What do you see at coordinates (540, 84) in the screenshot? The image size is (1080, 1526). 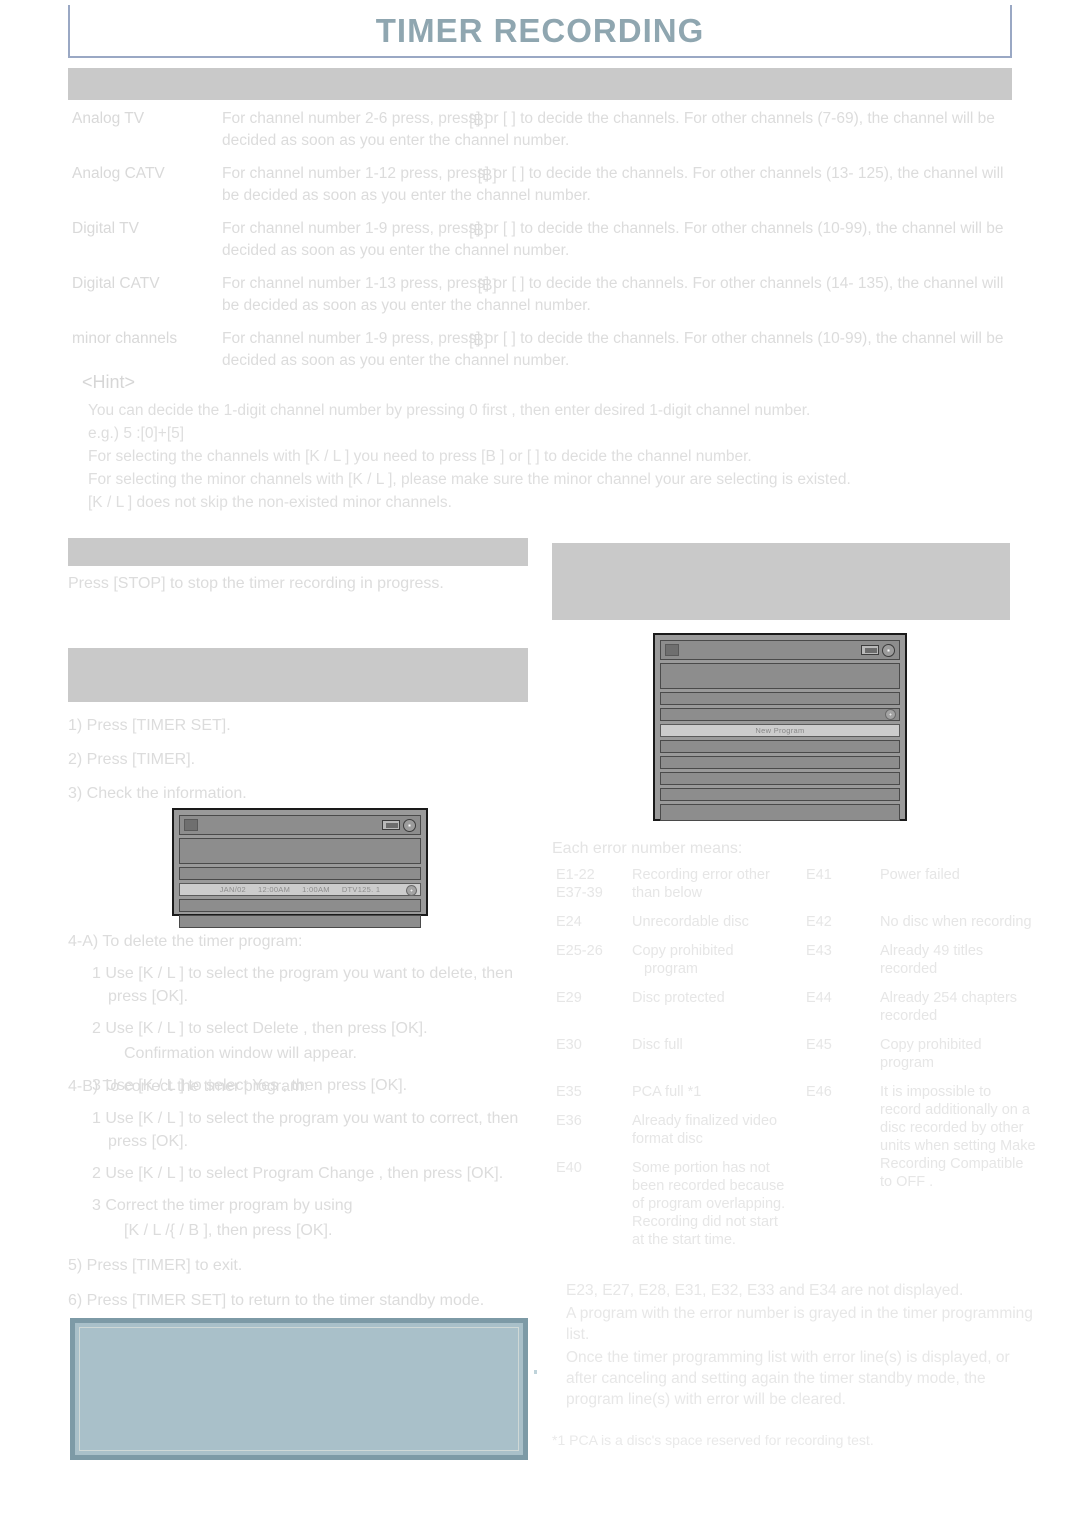 I see `section-header-bar-main` at bounding box center [540, 84].